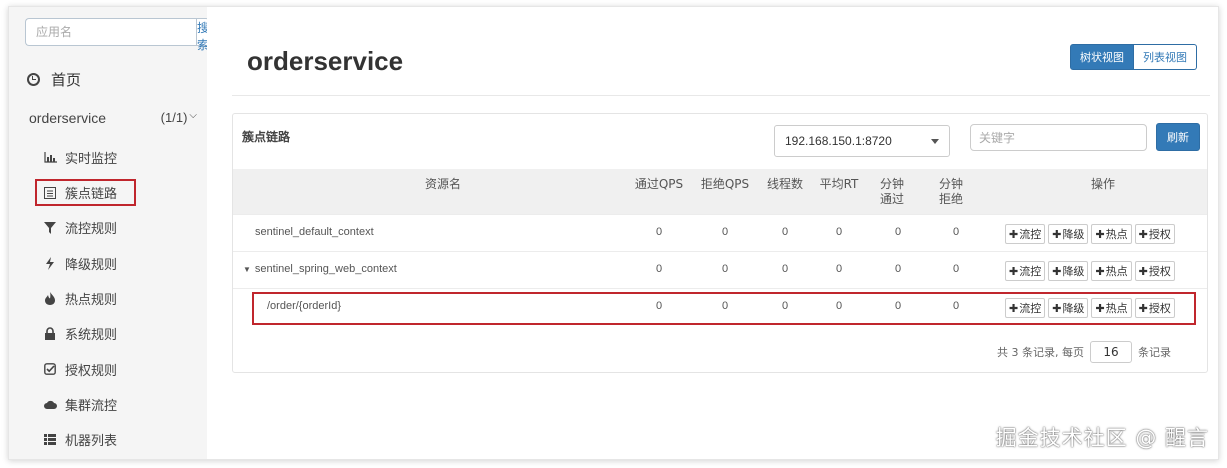 The height and width of the screenshot is (468, 1227). What do you see at coordinates (50, 299) in the screenshot?
I see `fire-icon` at bounding box center [50, 299].